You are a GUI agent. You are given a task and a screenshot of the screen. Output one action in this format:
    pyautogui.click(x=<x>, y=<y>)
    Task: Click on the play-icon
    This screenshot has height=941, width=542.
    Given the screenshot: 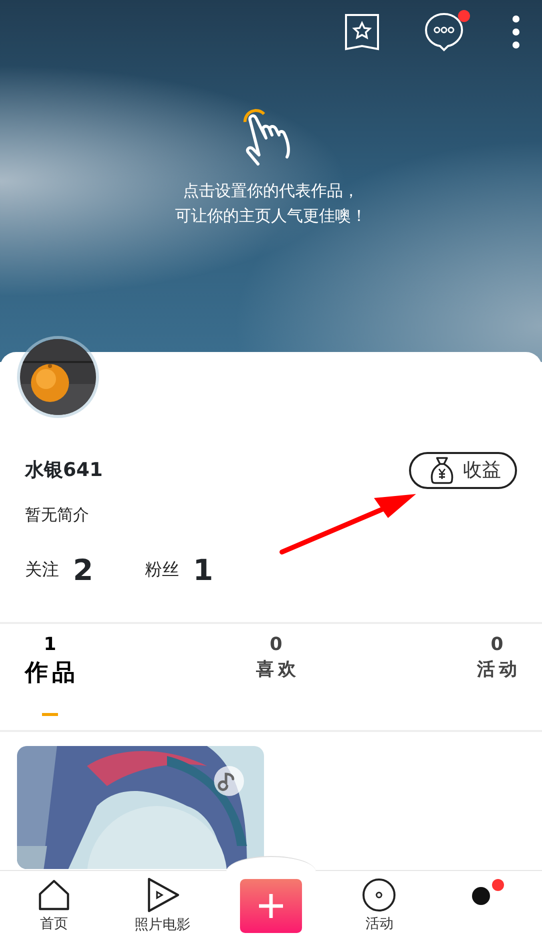 What is the action you would take?
    pyautogui.click(x=163, y=894)
    